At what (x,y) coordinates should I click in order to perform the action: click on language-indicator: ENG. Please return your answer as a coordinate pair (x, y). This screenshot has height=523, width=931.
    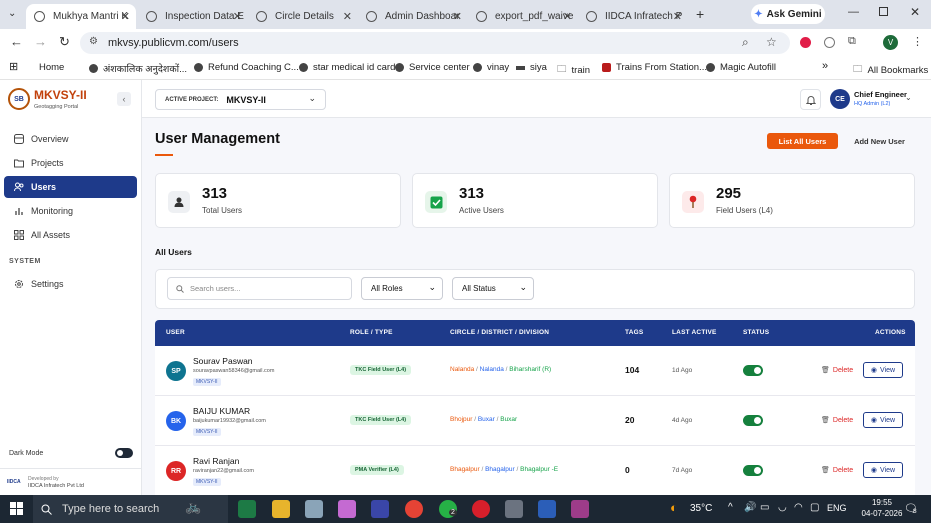
    Looking at the image, I should click on (837, 508).